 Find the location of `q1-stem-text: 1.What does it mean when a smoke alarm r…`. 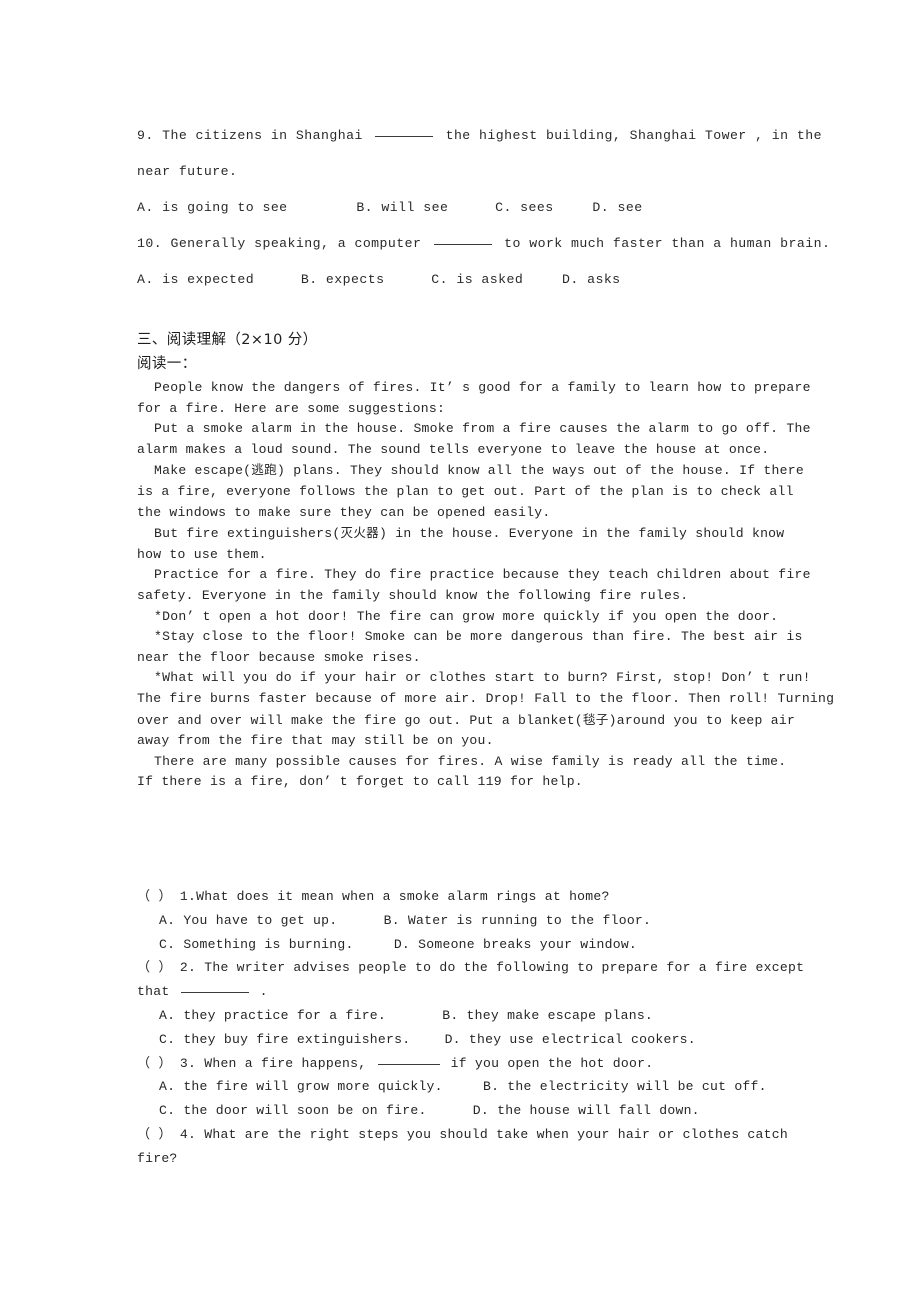

q1-stem-text: 1.What does it mean when a smoke alarm r… is located at coordinates (394, 896).